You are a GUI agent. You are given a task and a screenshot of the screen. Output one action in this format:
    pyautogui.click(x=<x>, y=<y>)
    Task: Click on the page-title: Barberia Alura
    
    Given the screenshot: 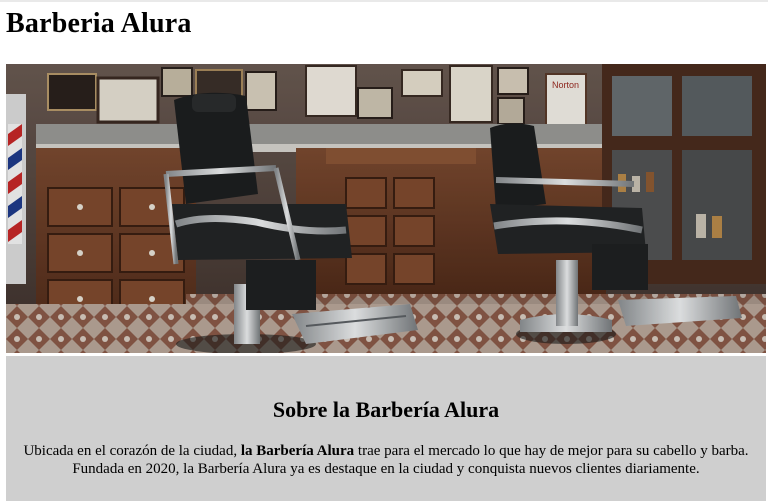 What is the action you would take?
    pyautogui.click(x=99, y=23)
    